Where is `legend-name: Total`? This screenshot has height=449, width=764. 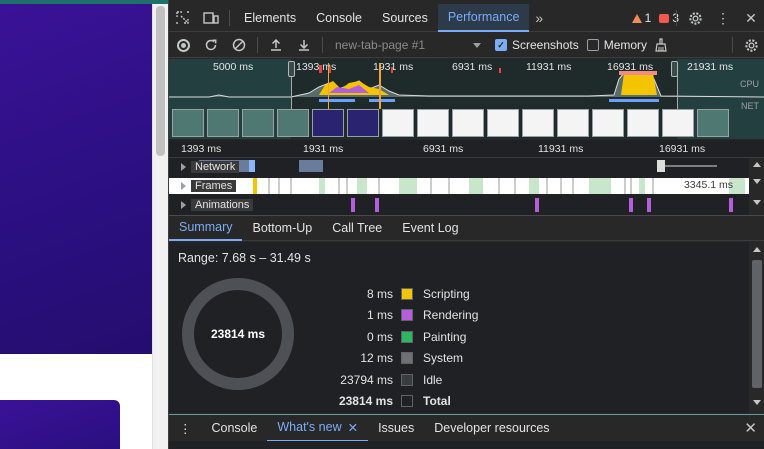 legend-name: Total is located at coordinates (437, 401).